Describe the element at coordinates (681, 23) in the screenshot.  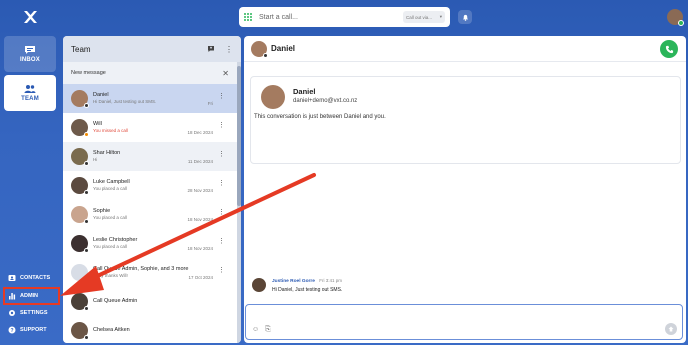
I see `online-status-dot` at that location.